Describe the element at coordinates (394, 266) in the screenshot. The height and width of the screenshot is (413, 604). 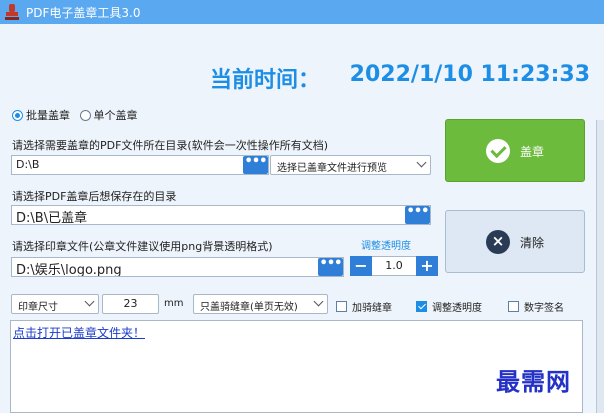
I see `opacity-value: 1.0` at that location.